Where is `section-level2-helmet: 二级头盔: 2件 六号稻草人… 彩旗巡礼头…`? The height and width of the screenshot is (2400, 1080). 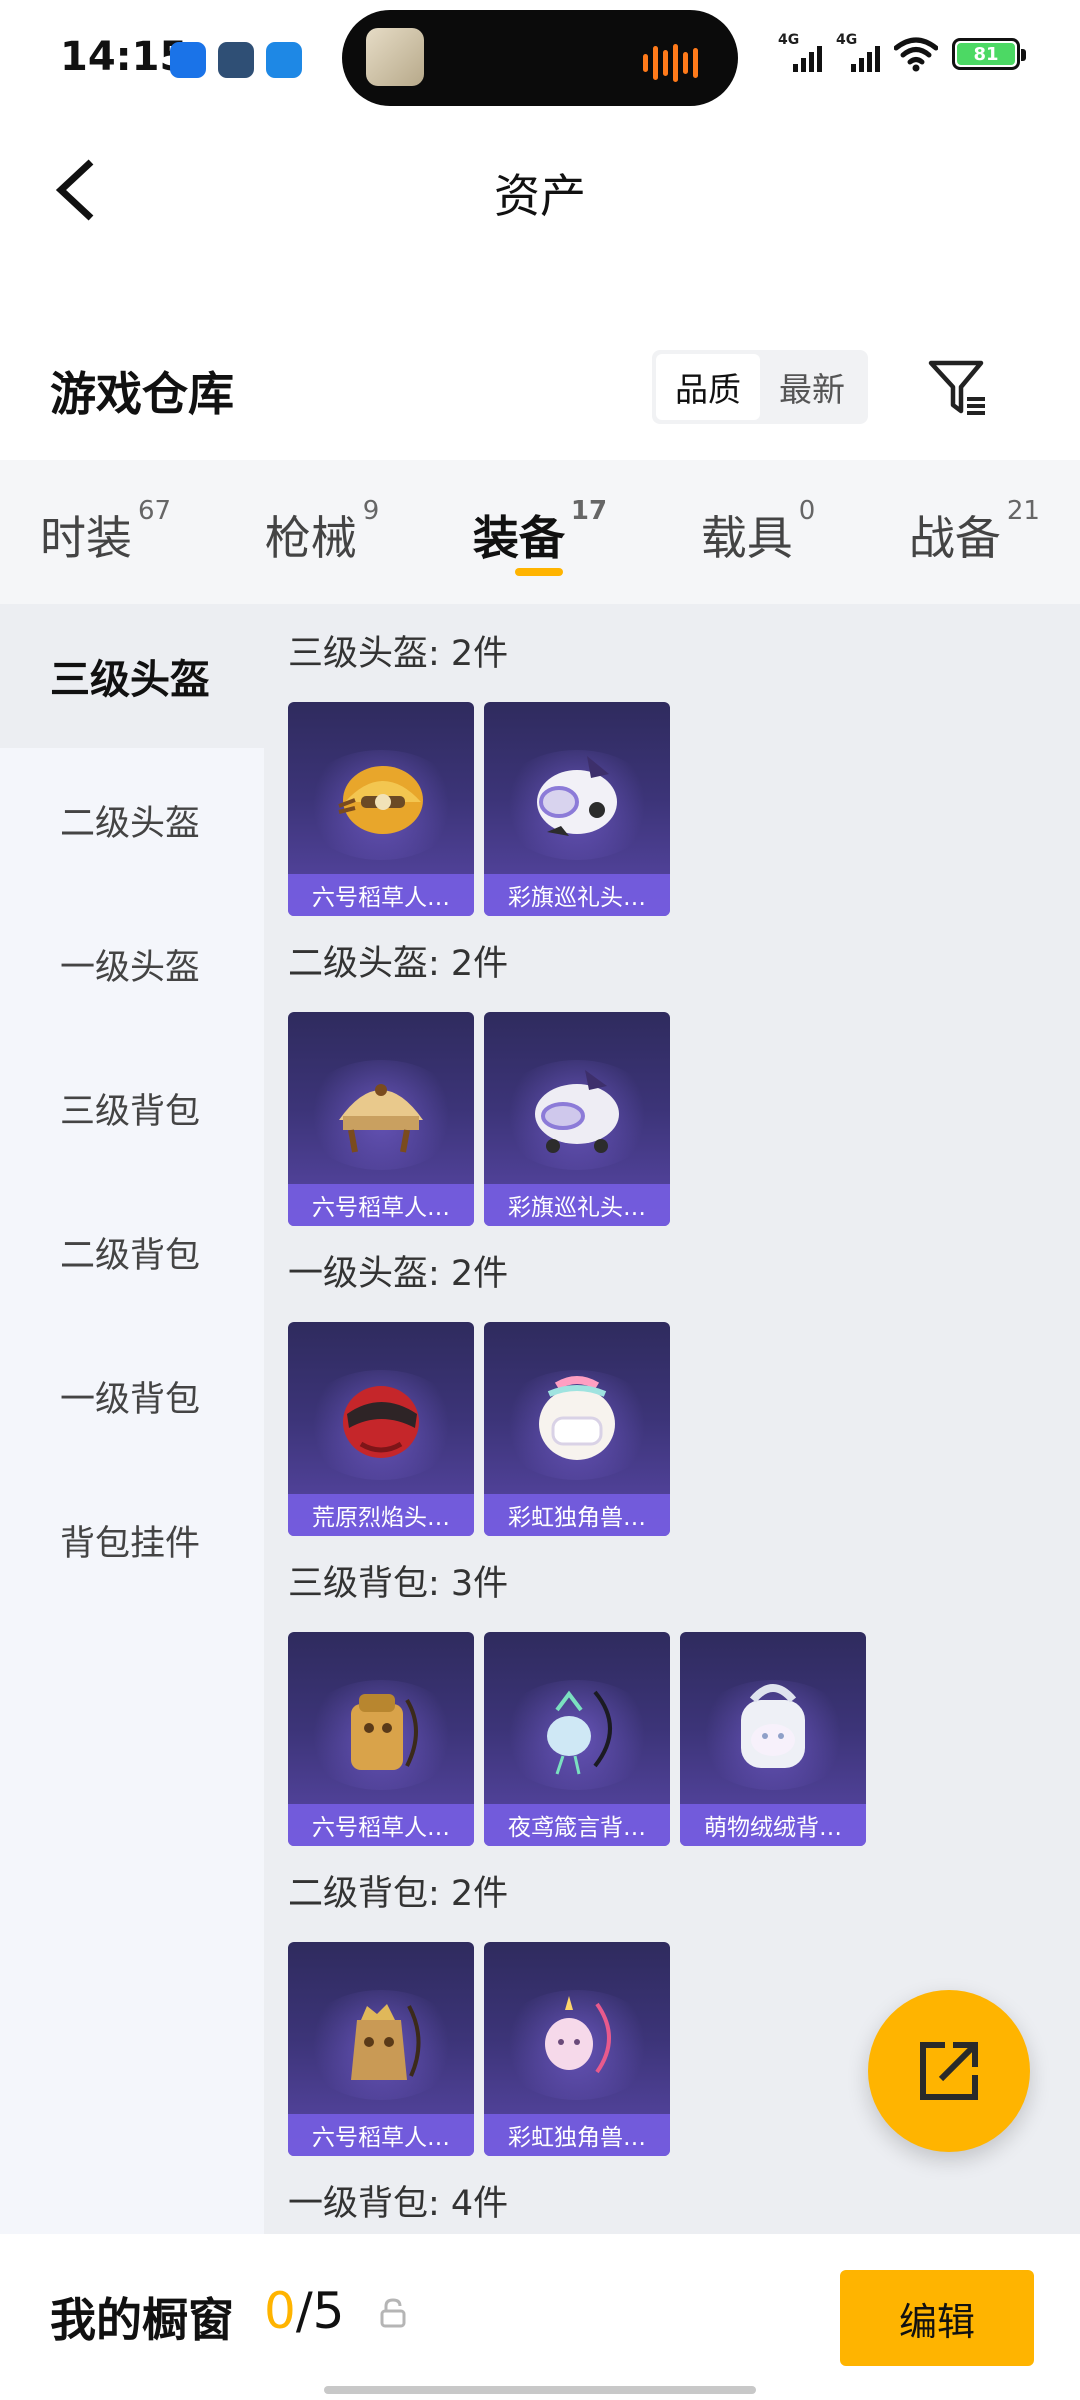 section-level2-helmet: 二级头盔: 2件 六号稻草人… 彩旗巡礼头… is located at coordinates (684, 1083).